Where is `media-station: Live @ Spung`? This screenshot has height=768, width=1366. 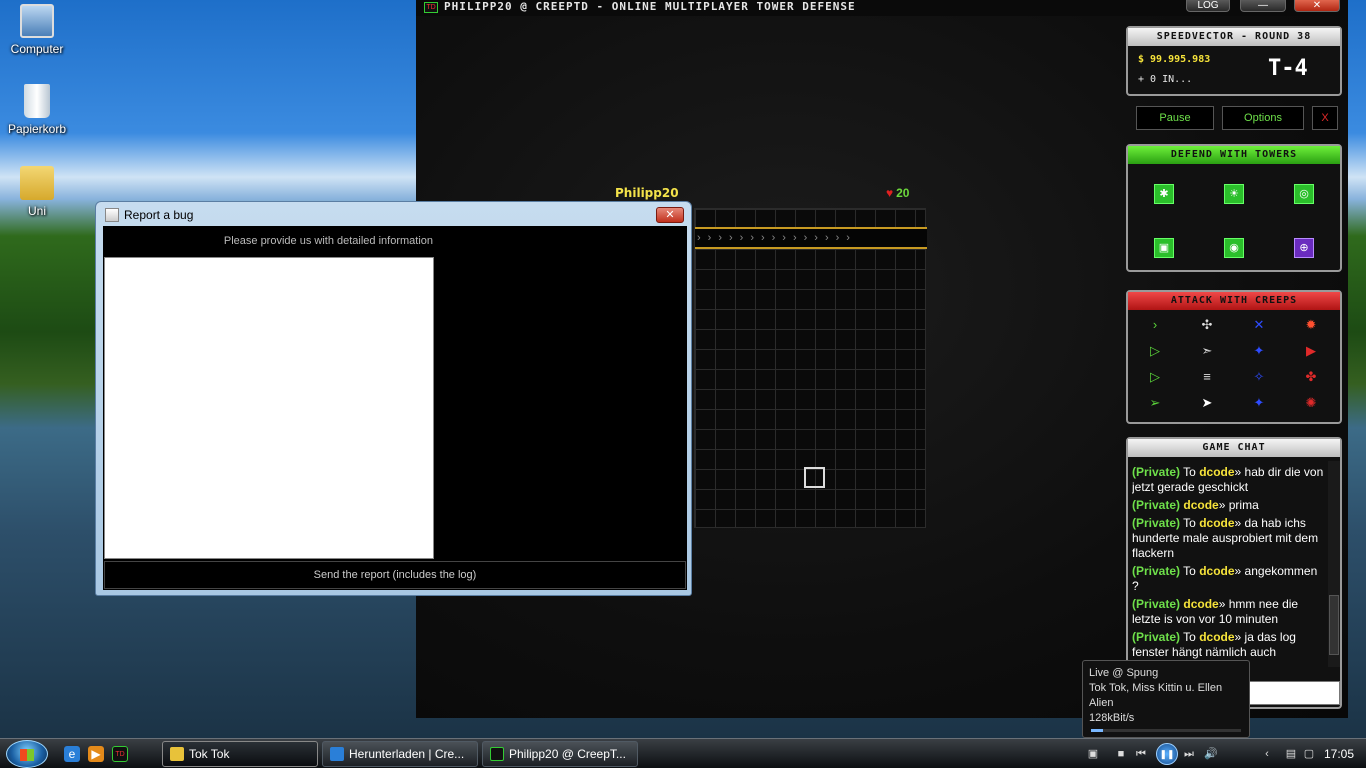
media-station: Live @ Spung is located at coordinates (1124, 673).